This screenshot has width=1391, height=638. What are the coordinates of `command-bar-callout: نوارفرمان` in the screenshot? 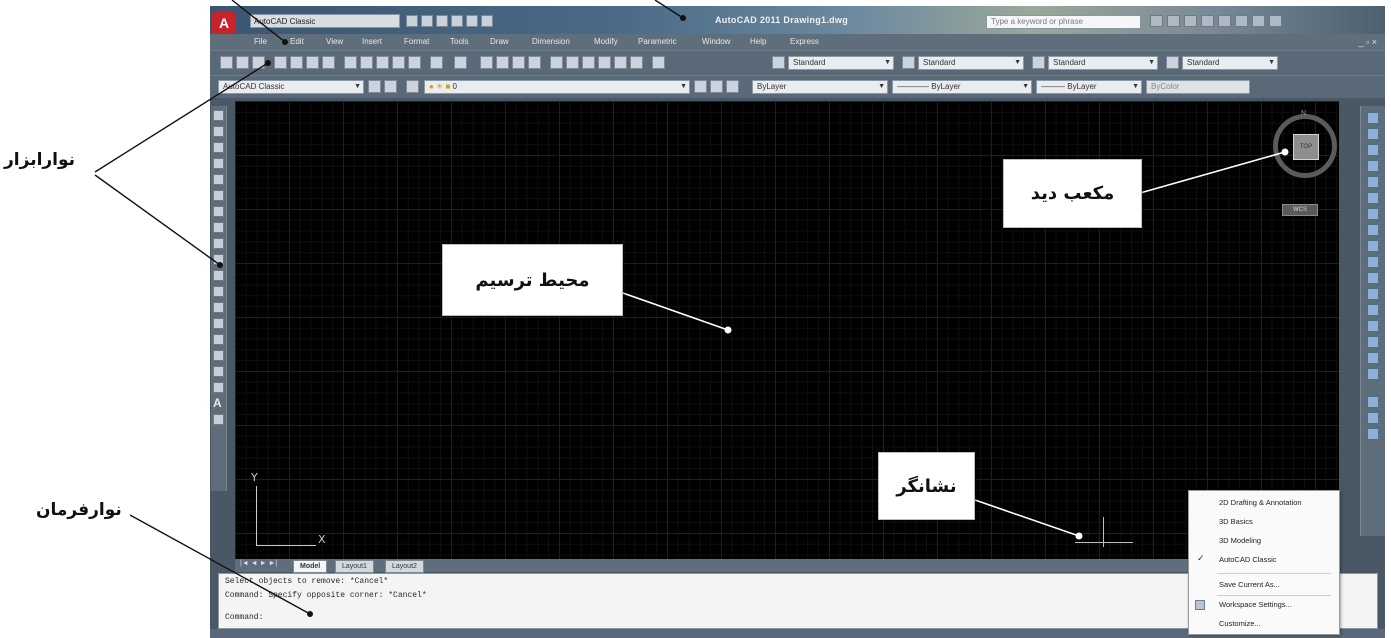 It's located at (79, 510).